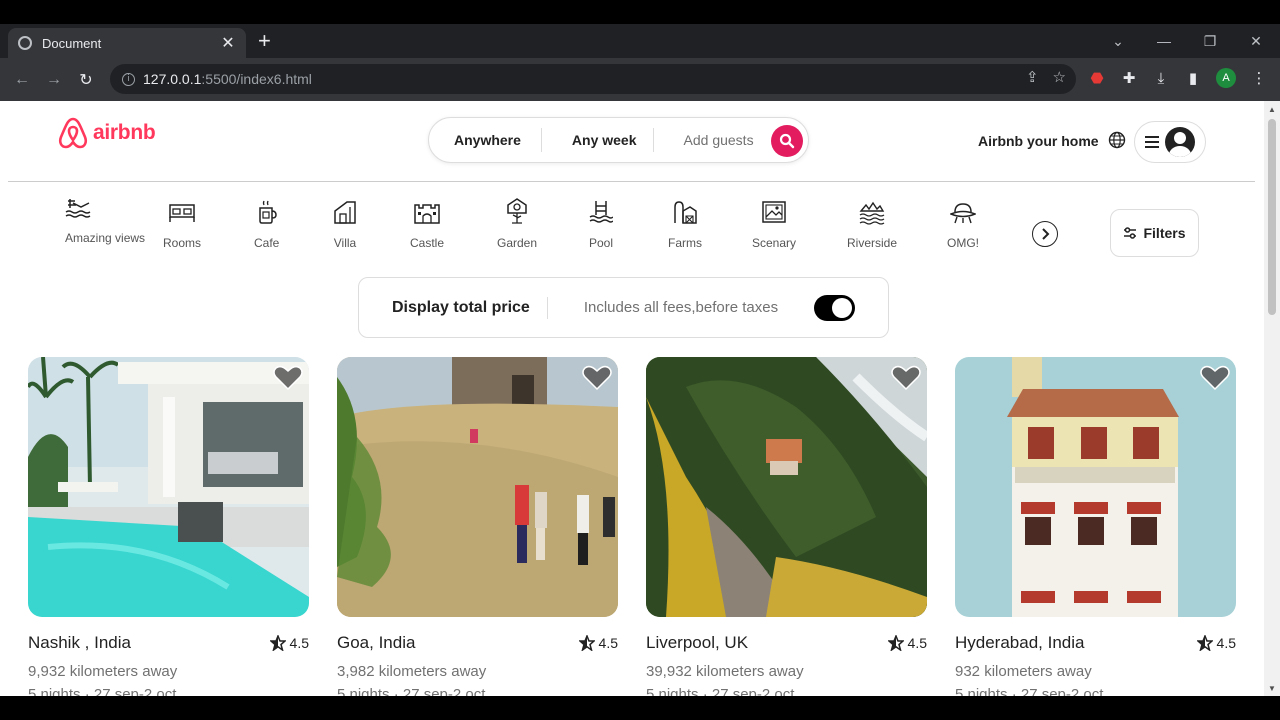 This screenshot has height=720, width=1280. Describe the element at coordinates (256, 79) in the screenshot. I see `url-path: :5500/index6.html` at that location.